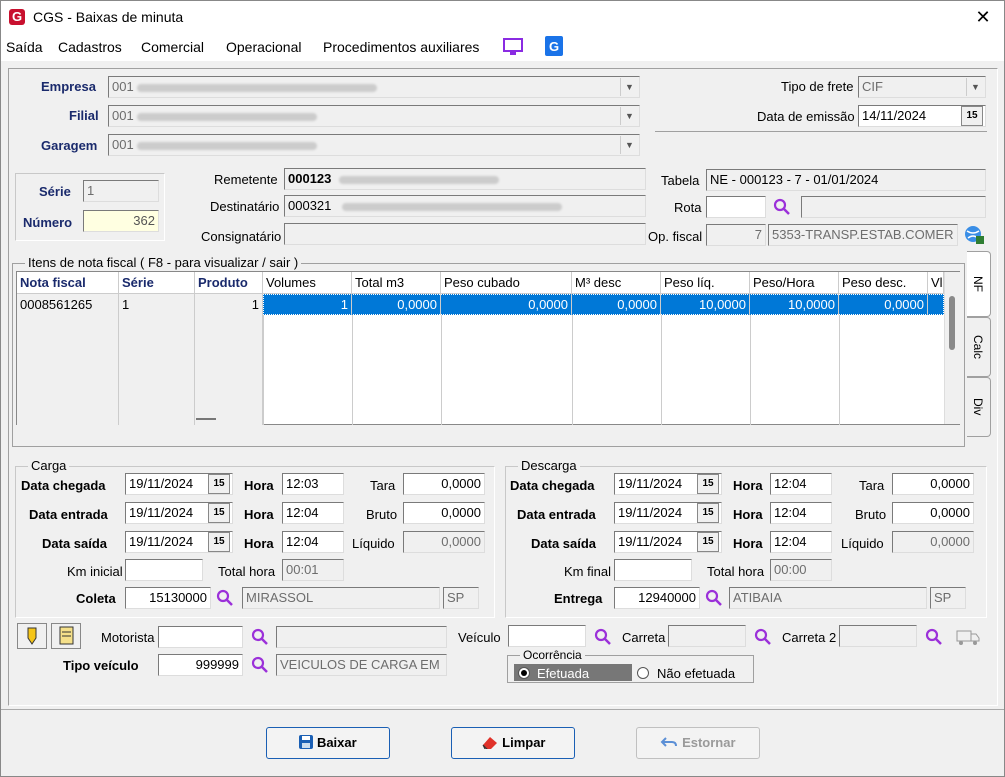 The width and height of the screenshot is (1005, 777). Describe the element at coordinates (547, 636) in the screenshot. I see `veiculo-field` at that location.